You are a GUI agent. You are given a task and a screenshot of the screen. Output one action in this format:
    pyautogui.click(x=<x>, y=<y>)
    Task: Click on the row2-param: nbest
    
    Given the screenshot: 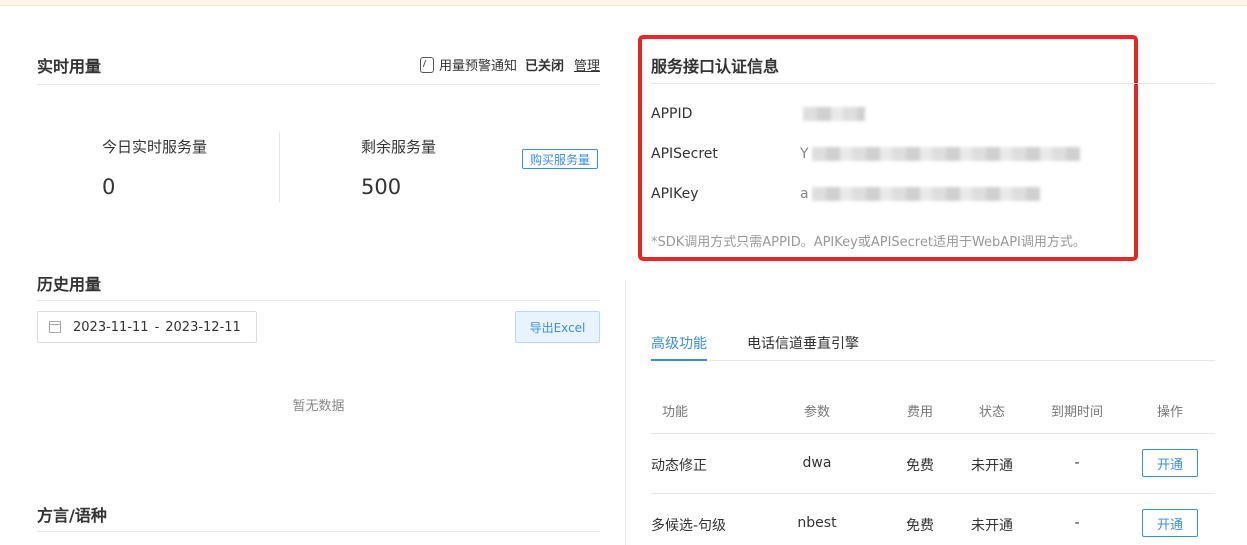 What is the action you would take?
    pyautogui.click(x=817, y=523)
    